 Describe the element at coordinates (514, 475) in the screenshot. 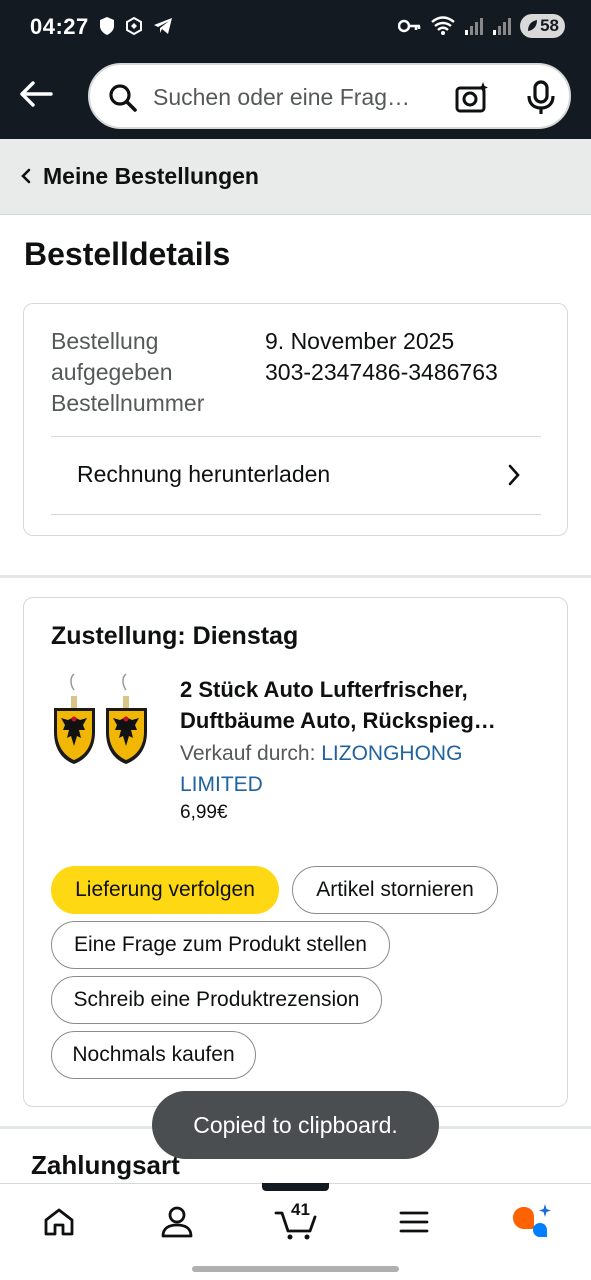

I see `chevron-right-icon` at that location.